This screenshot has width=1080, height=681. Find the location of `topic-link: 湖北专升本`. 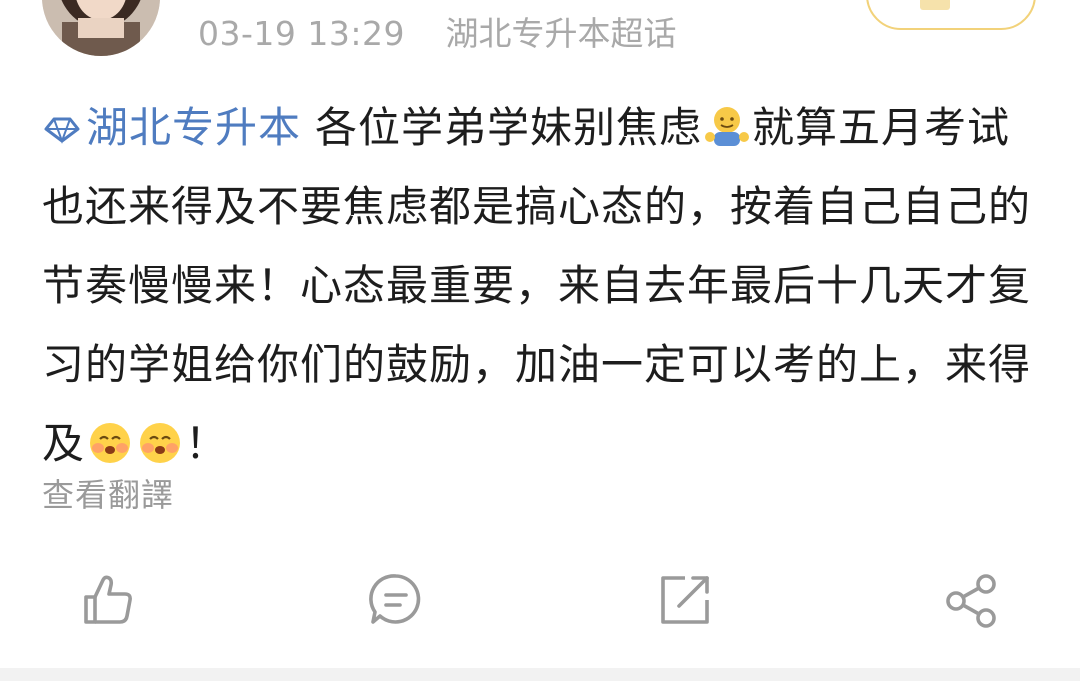

topic-link: 湖北专升本 is located at coordinates (171, 127).